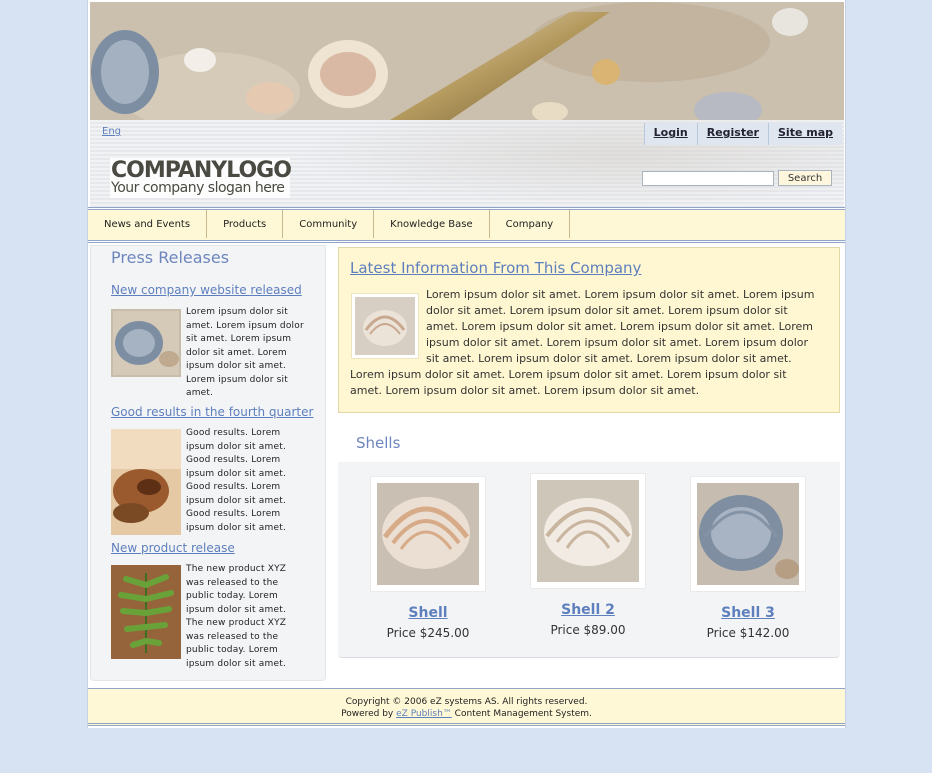 This screenshot has height=773, width=932. I want to click on nav-item-community: Community, so click(329, 224).